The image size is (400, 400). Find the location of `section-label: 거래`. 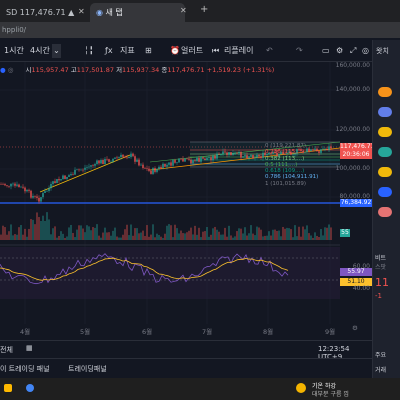

section-label: 거래 is located at coordinates (381, 370).